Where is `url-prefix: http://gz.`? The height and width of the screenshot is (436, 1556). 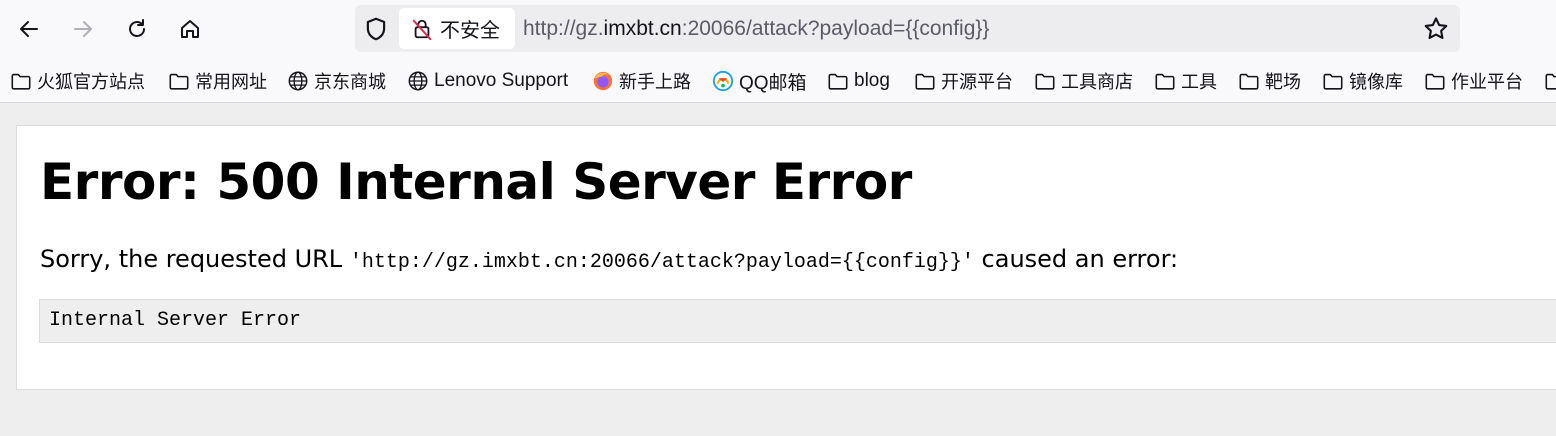
url-prefix: http://gz. is located at coordinates (563, 28).